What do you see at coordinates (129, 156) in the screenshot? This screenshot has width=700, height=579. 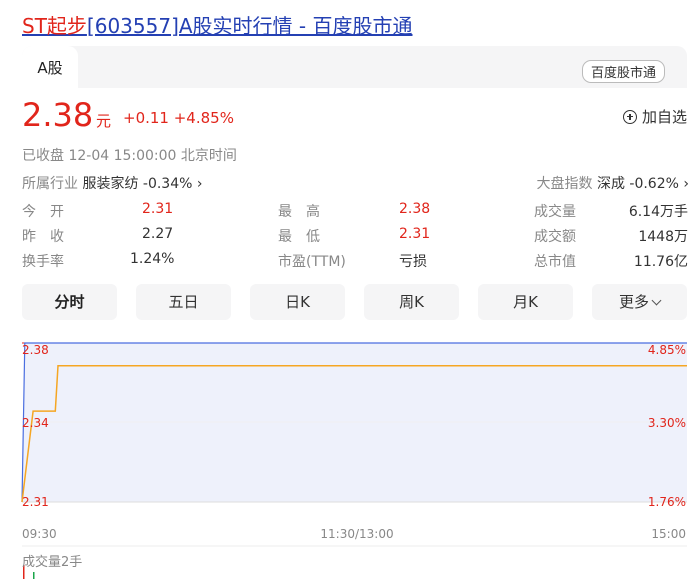 I see `market-status: 已收盘 12-04 15:00:00 北京时间` at bounding box center [129, 156].